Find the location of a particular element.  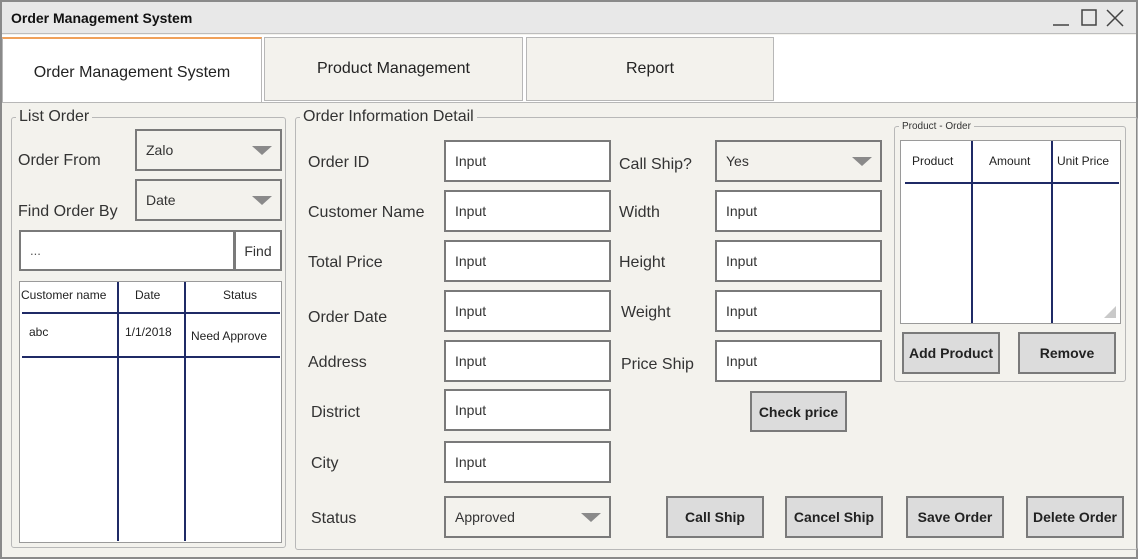

list-order-legend: List Order is located at coordinates (54, 116).